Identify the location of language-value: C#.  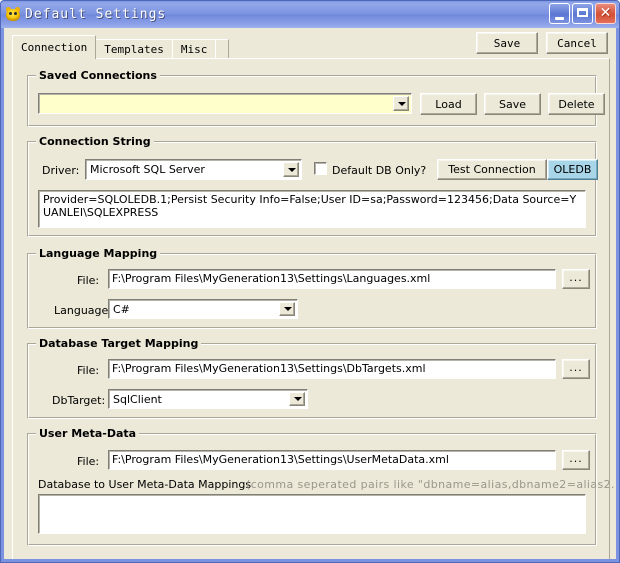
(121, 309).